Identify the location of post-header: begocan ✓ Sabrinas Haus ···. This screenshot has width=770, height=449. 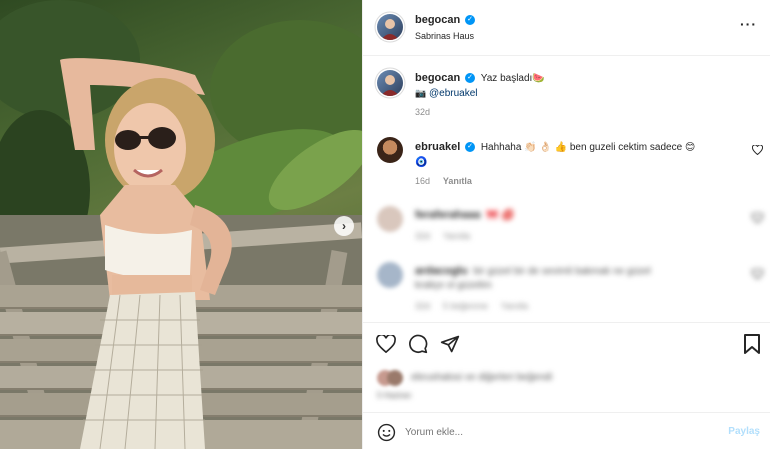
(566, 28).